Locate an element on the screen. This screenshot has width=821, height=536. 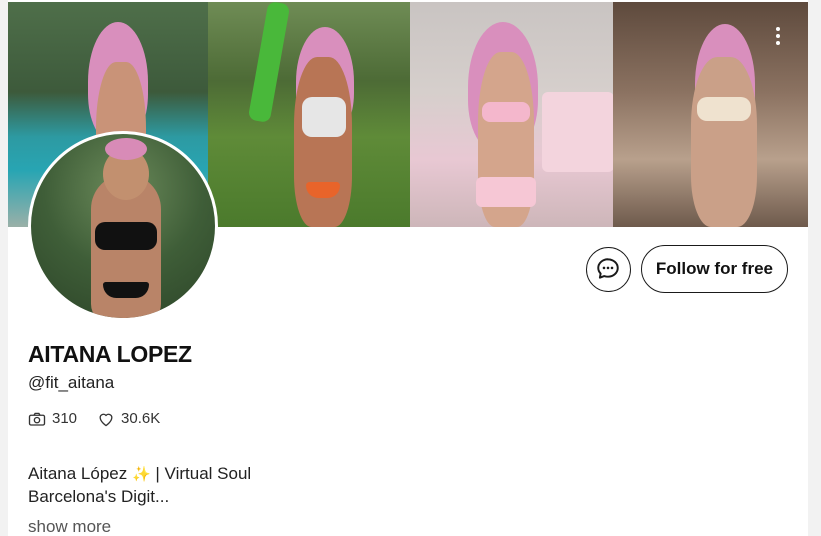
bio-line-1: Aitana López ✨ | Virtual Soul is located at coordinates (139, 474).